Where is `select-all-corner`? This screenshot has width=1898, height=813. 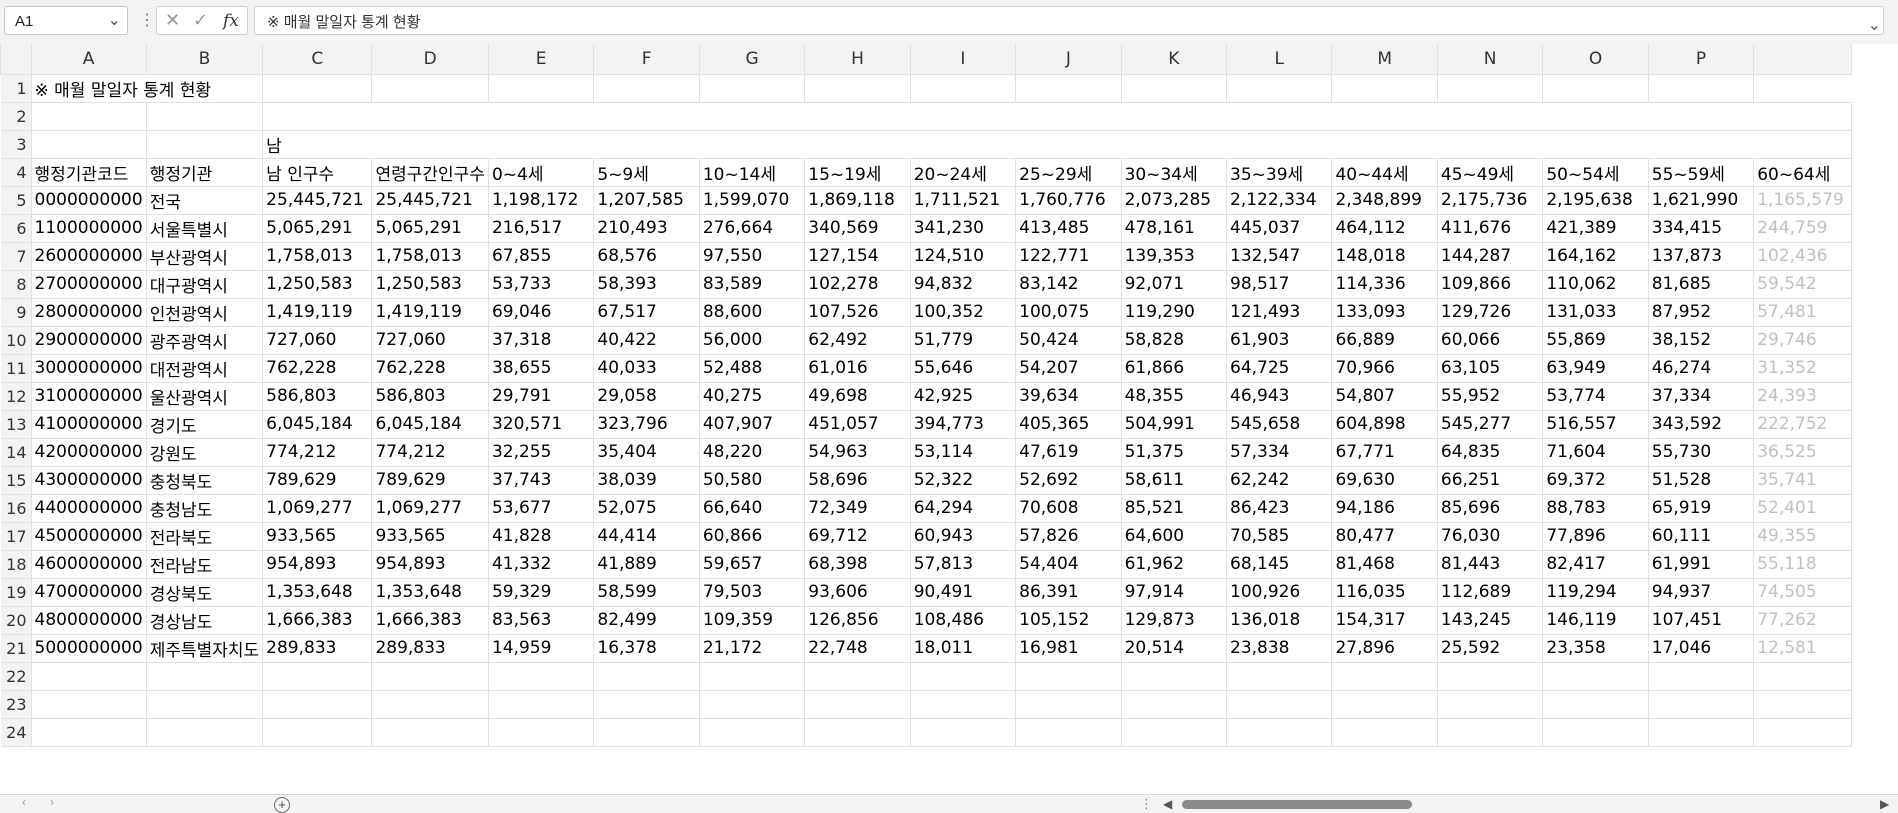 select-all-corner is located at coordinates (16, 59).